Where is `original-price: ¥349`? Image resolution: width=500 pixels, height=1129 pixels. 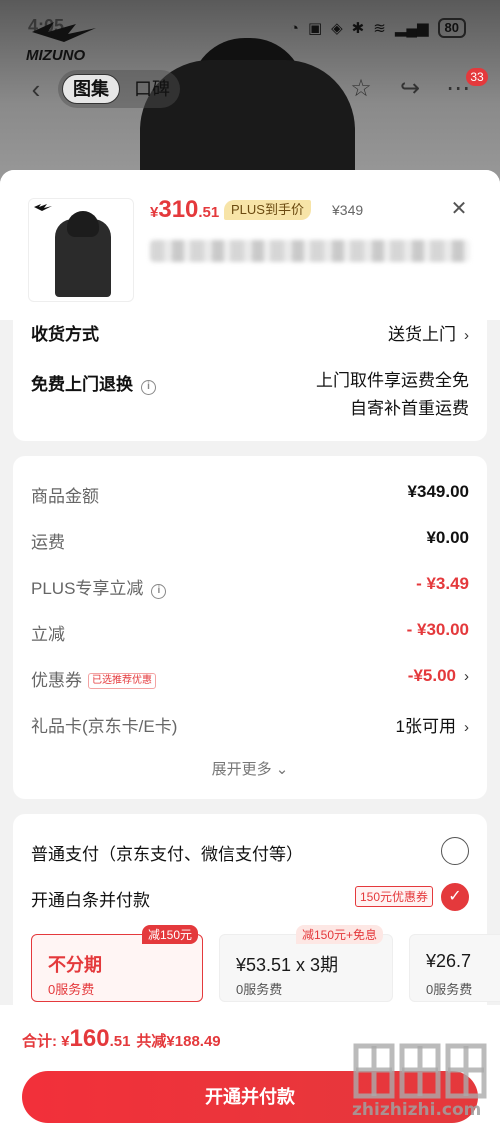
original-price: ¥349 is located at coordinates (348, 210).